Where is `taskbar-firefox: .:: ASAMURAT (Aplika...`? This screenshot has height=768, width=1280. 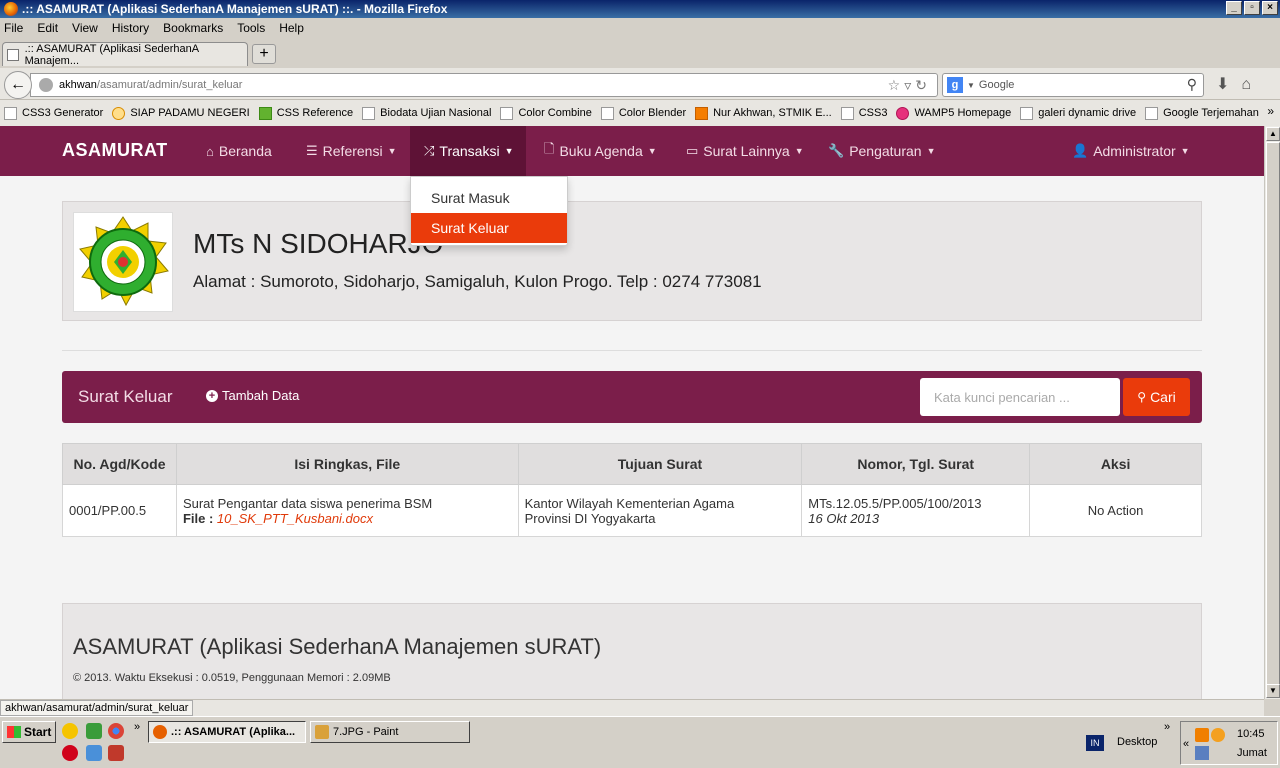
taskbar-firefox: .:: ASAMURAT (Aplika... is located at coordinates (227, 732).